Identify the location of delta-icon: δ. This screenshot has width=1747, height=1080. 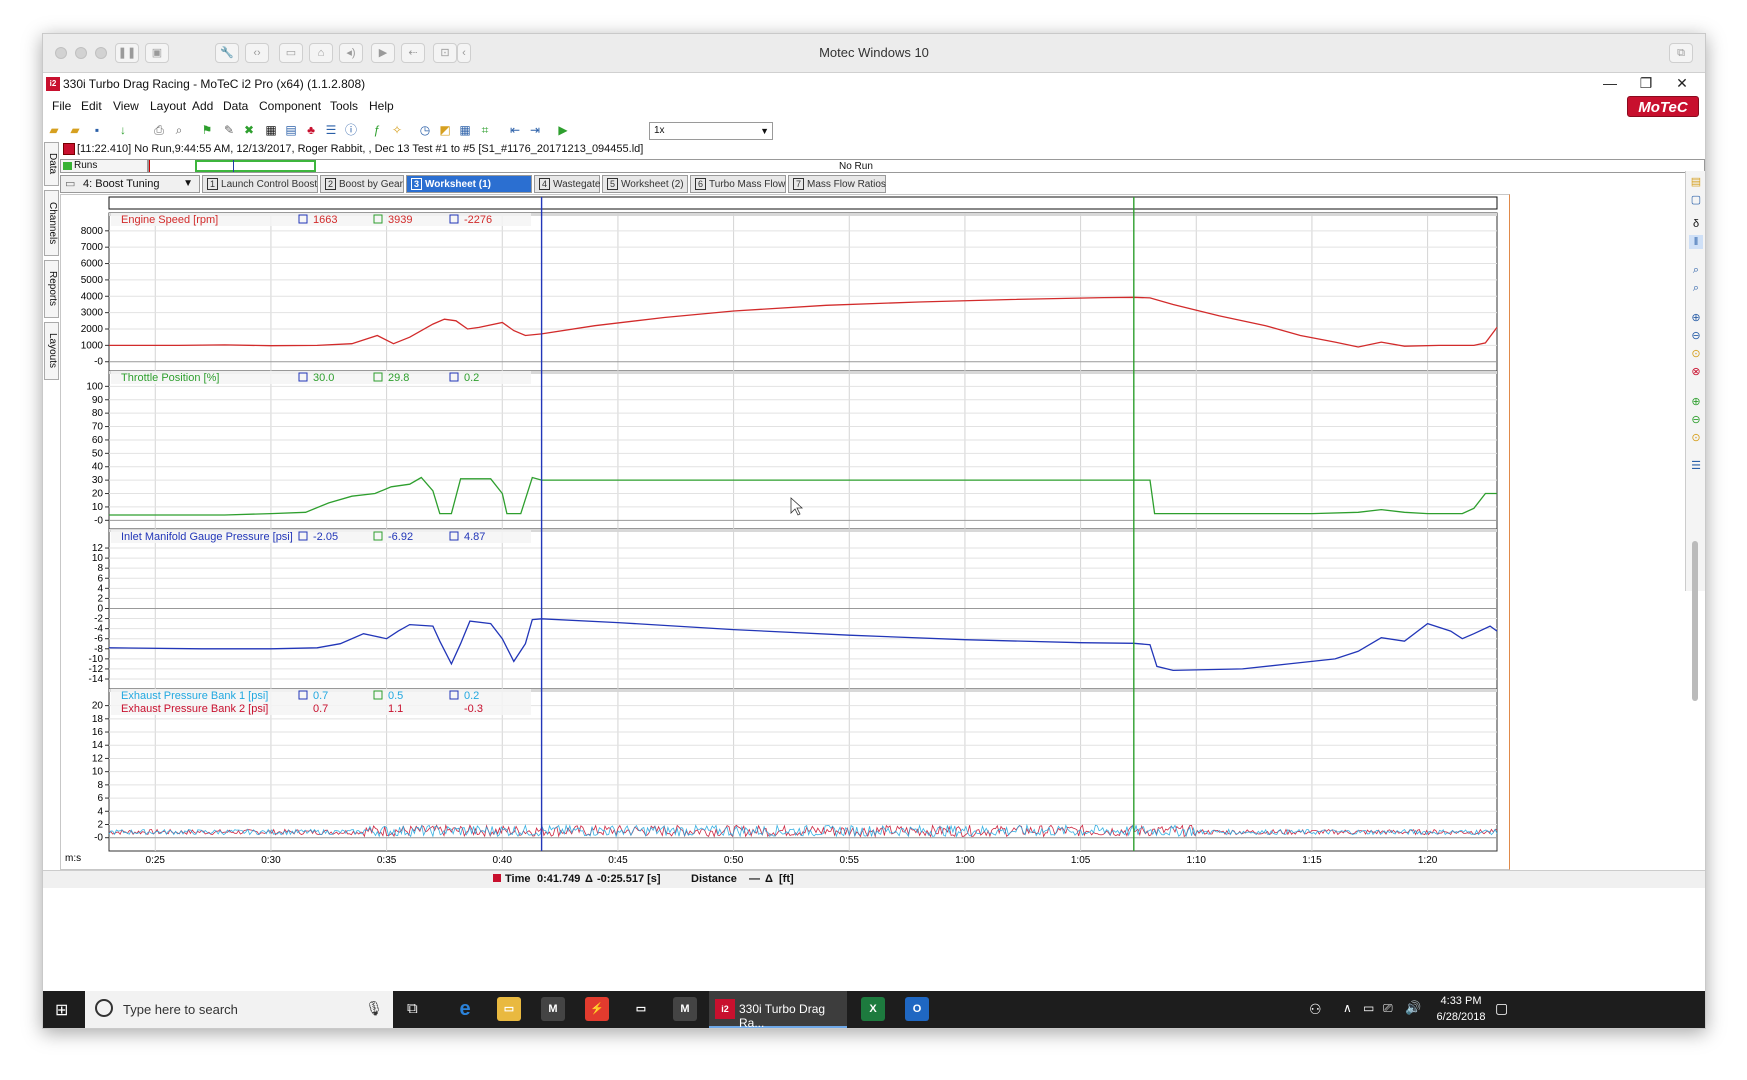
(1696, 224).